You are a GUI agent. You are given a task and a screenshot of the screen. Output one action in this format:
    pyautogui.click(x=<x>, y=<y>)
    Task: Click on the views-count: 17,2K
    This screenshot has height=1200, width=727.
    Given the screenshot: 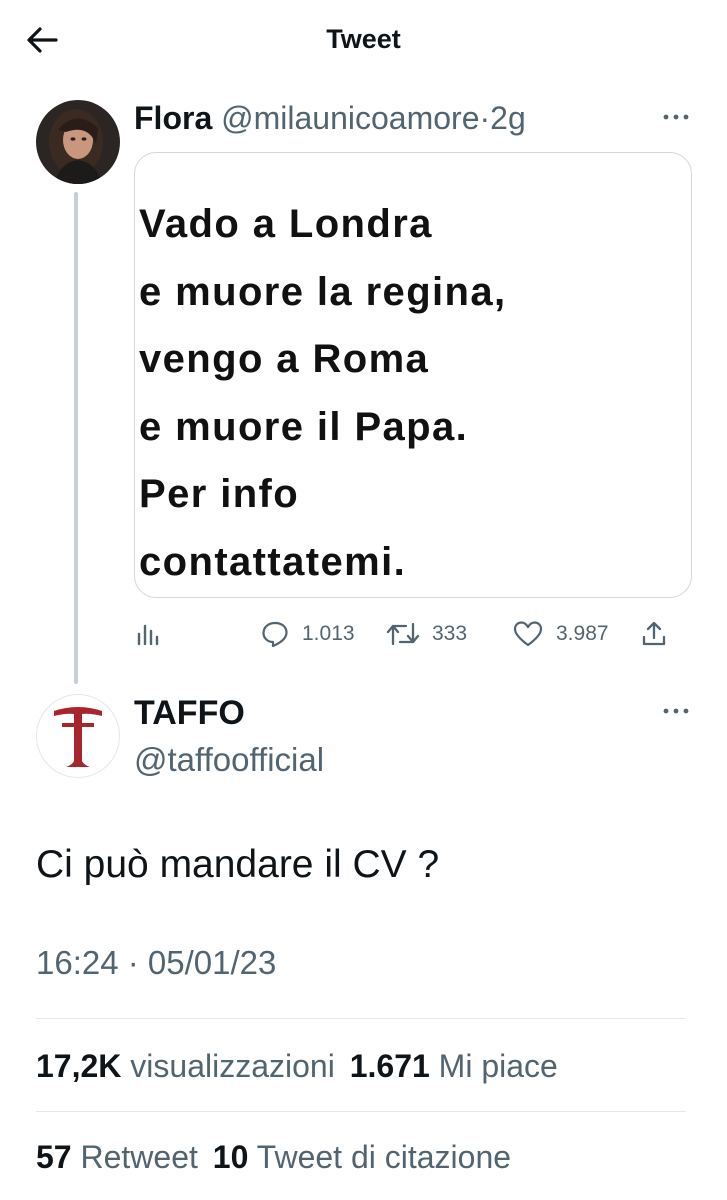 What is the action you would take?
    pyautogui.click(x=79, y=1066)
    